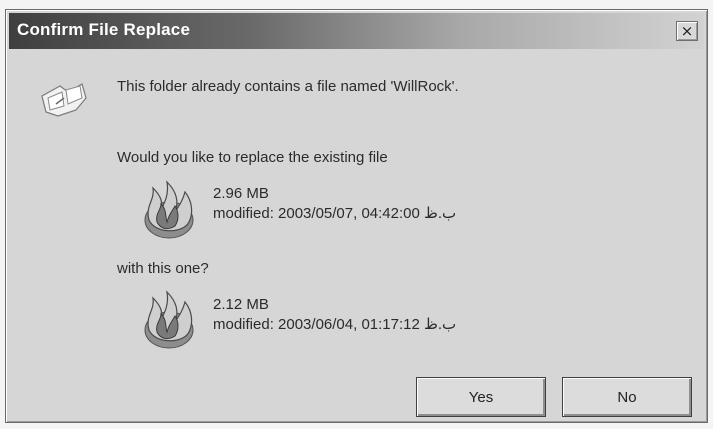 This screenshot has height=429, width=713. What do you see at coordinates (481, 397) in the screenshot?
I see `yes-button: Yes` at bounding box center [481, 397].